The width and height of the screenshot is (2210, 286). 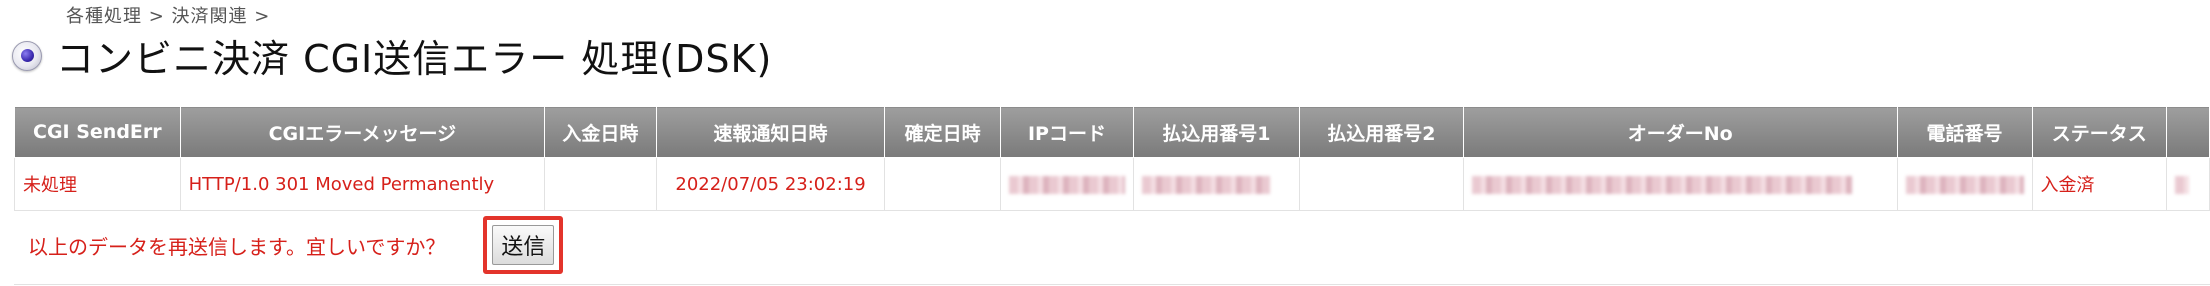 What do you see at coordinates (770, 184) in the screenshot?
I see `cell-flash-notice-datetime: 2022/07/05 23:02:19` at bounding box center [770, 184].